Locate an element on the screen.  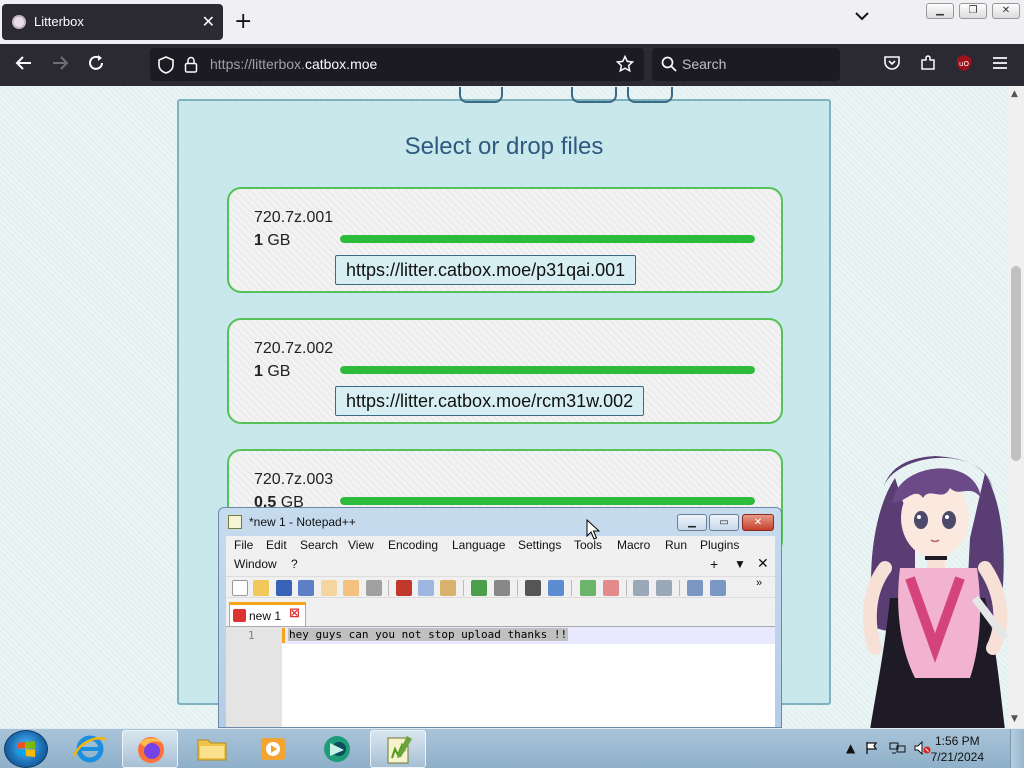
file-name: 720.7z.001 is located at coordinates (294, 217).